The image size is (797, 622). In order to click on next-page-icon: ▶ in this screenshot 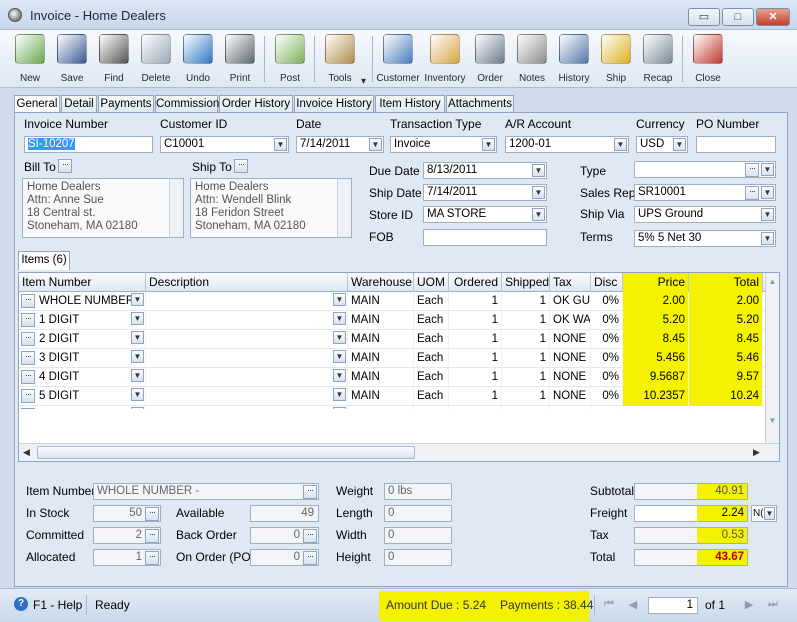, I will do `click(749, 606)`.